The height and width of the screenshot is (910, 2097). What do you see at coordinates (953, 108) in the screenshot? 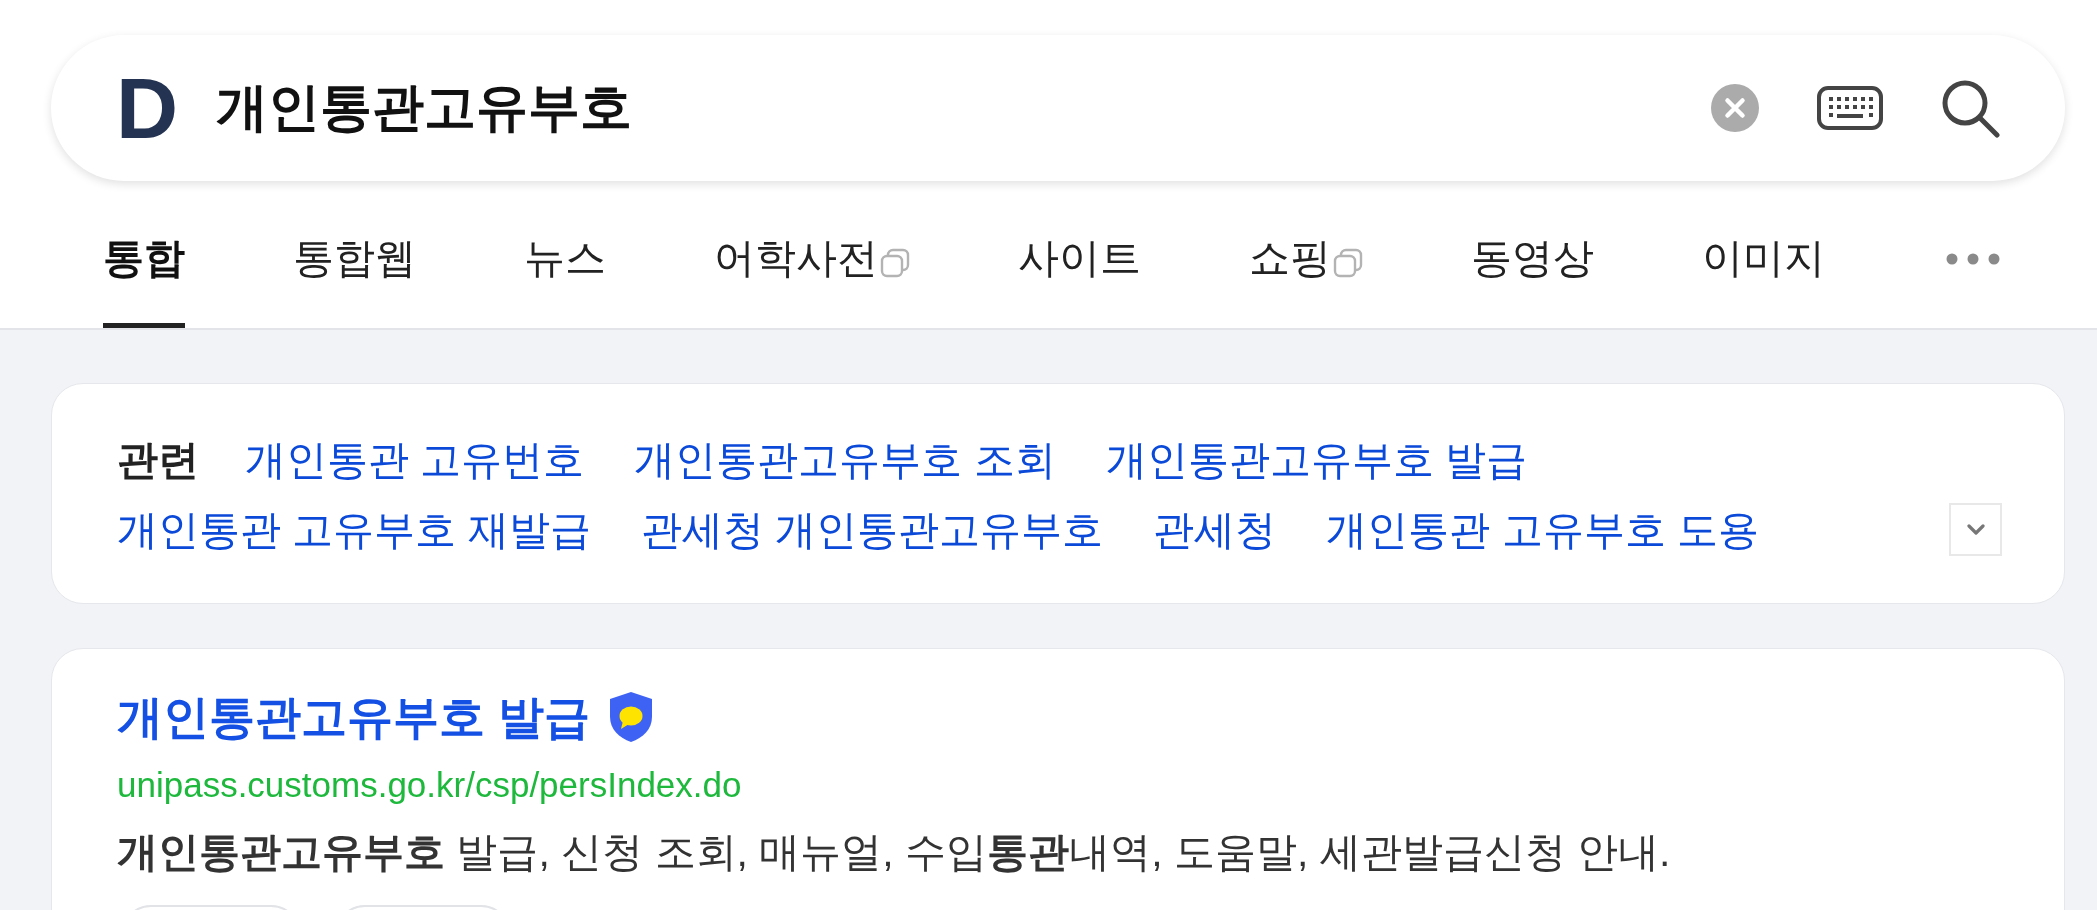
I see `search-input: 개인통관고유부호` at bounding box center [953, 108].